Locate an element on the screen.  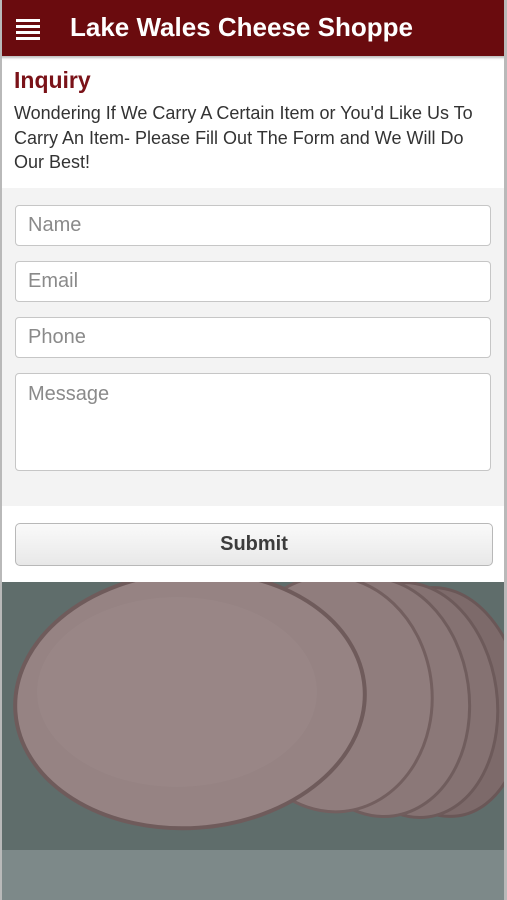
name-input is located at coordinates (253, 225).